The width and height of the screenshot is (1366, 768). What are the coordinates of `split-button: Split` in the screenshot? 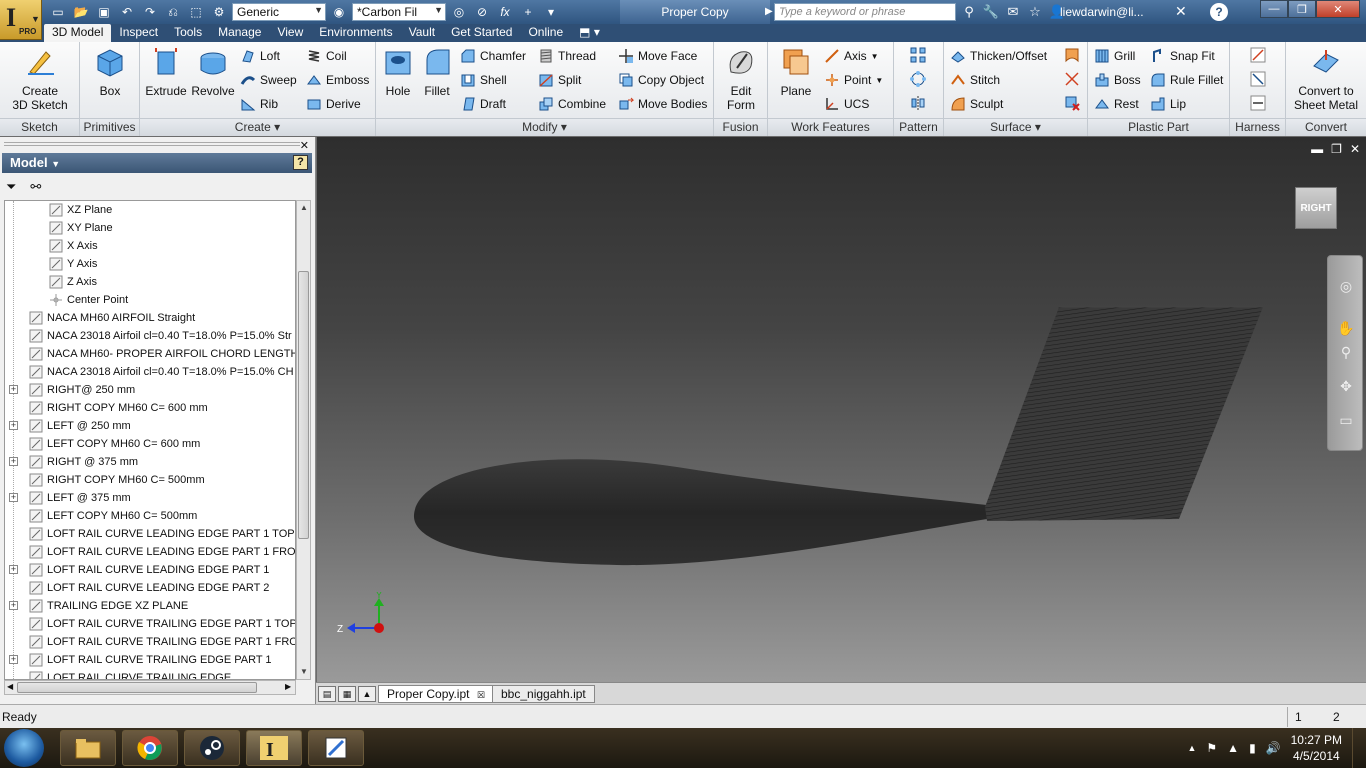 It's located at (559, 80).